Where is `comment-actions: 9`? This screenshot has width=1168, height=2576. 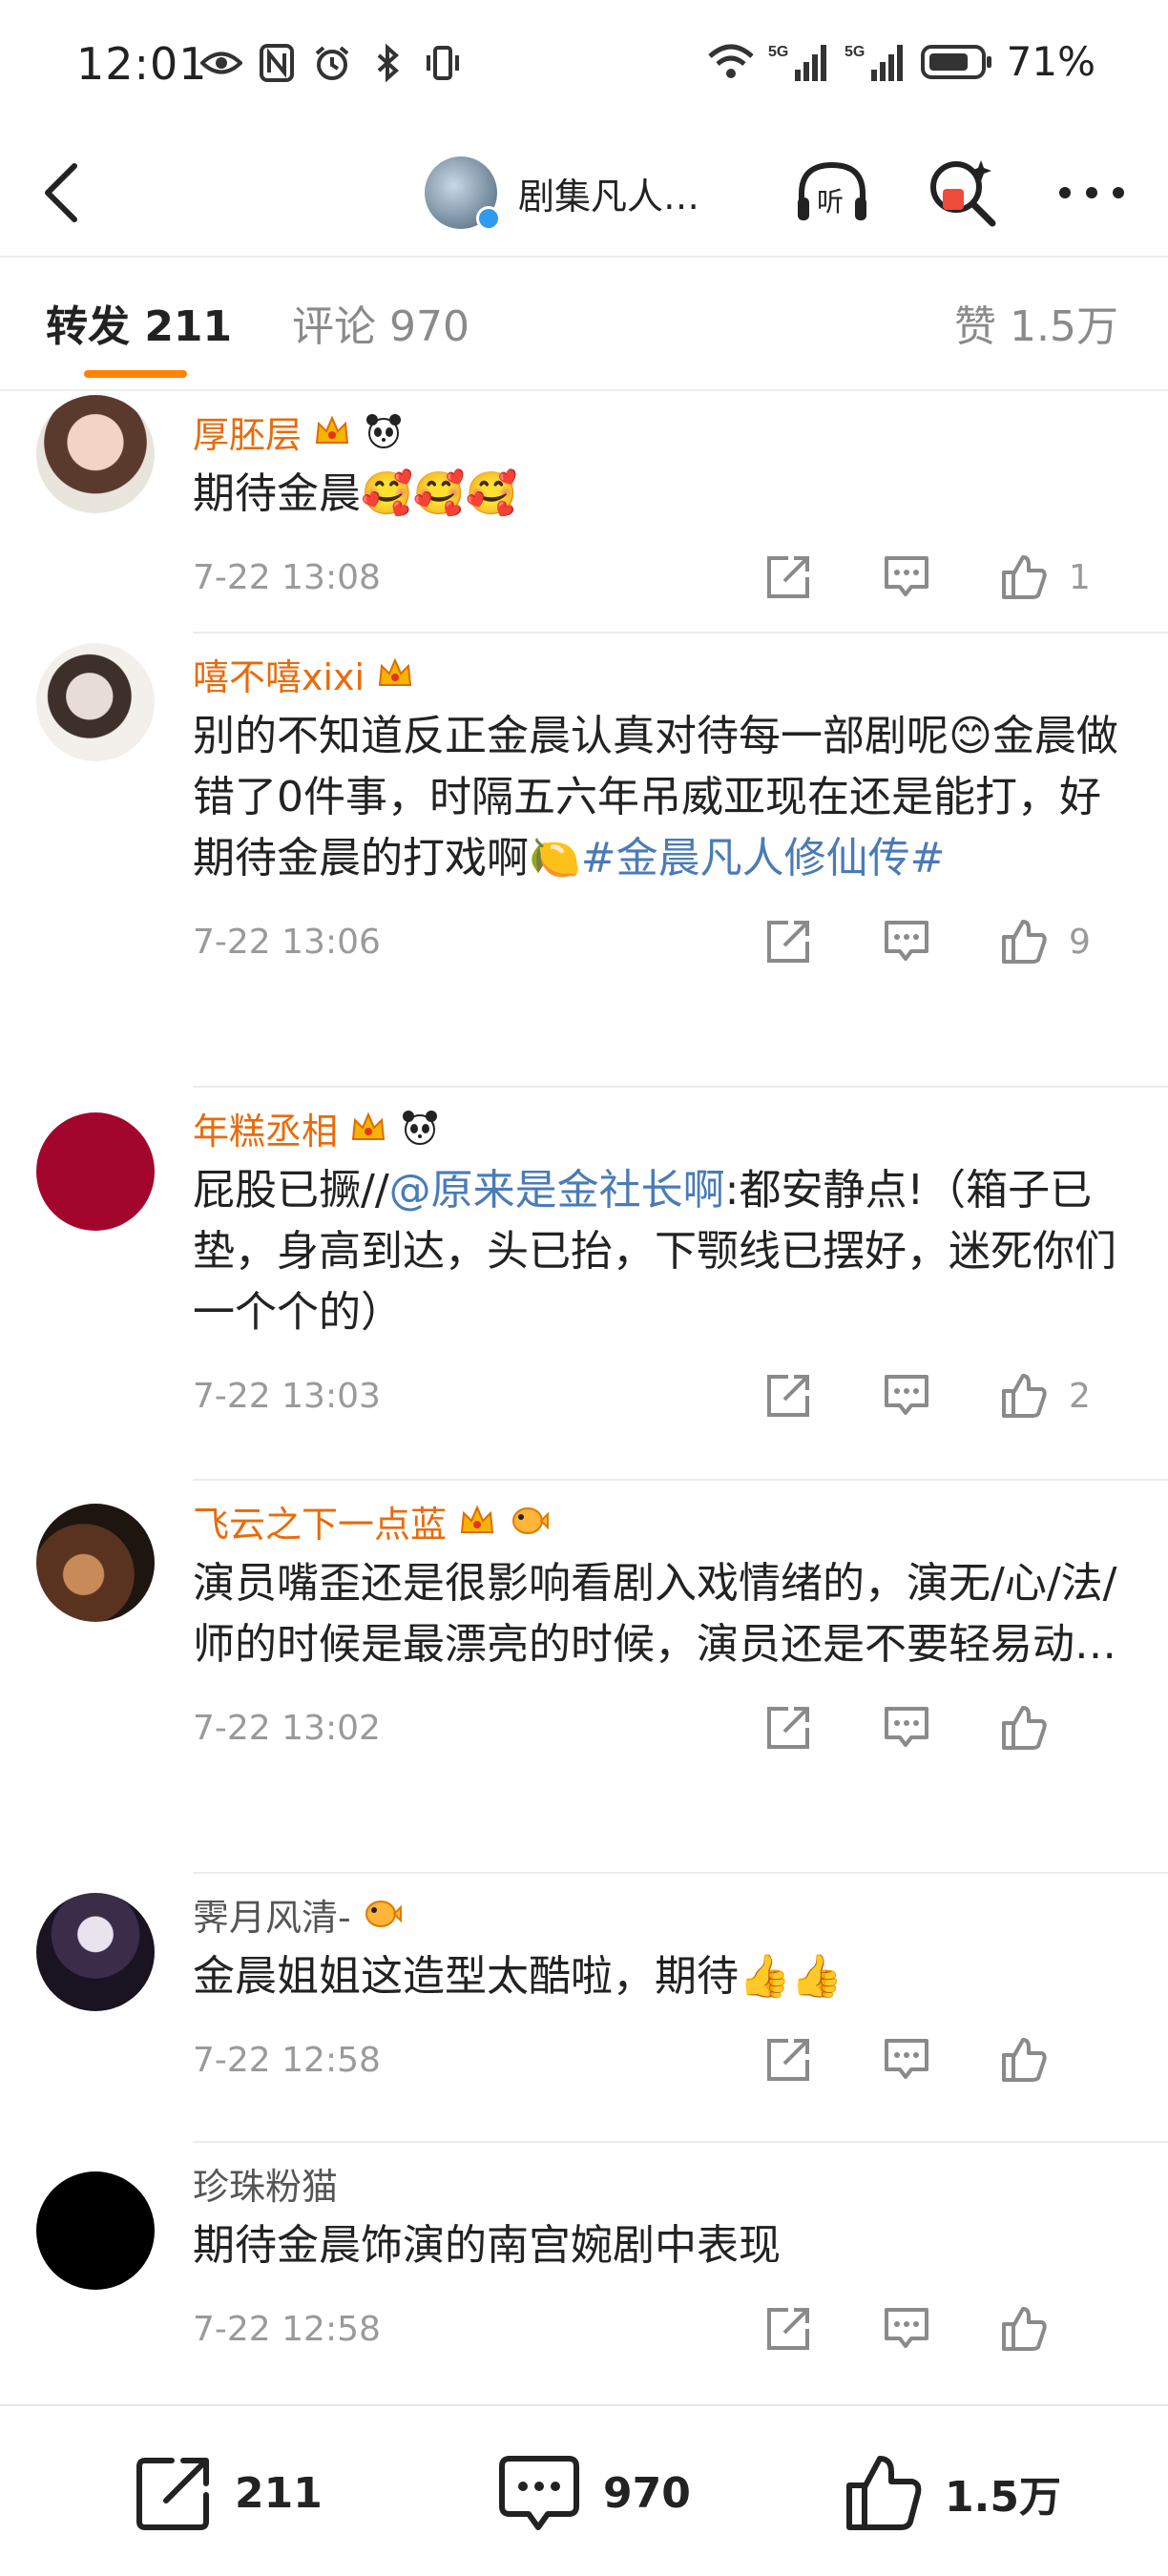 comment-actions: 9 is located at coordinates (927, 941).